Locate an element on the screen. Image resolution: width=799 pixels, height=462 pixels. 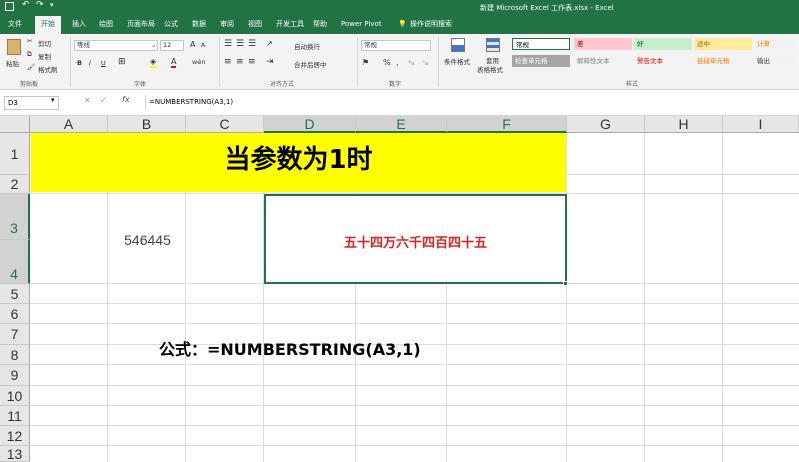
redo-icon: ↷ is located at coordinates (40, 5).